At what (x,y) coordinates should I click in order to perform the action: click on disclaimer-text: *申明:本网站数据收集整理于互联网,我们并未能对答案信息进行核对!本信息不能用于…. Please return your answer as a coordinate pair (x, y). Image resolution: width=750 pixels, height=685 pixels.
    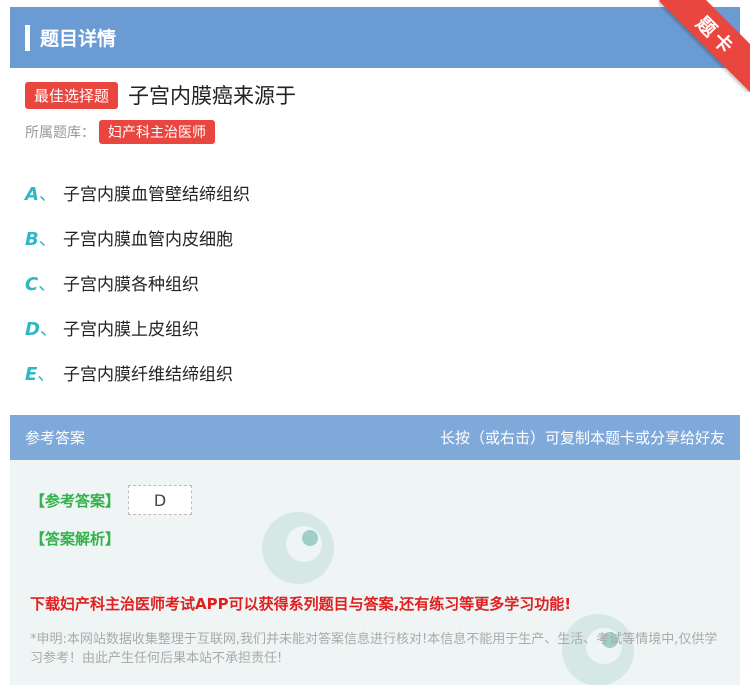
    Looking at the image, I should click on (374, 649).